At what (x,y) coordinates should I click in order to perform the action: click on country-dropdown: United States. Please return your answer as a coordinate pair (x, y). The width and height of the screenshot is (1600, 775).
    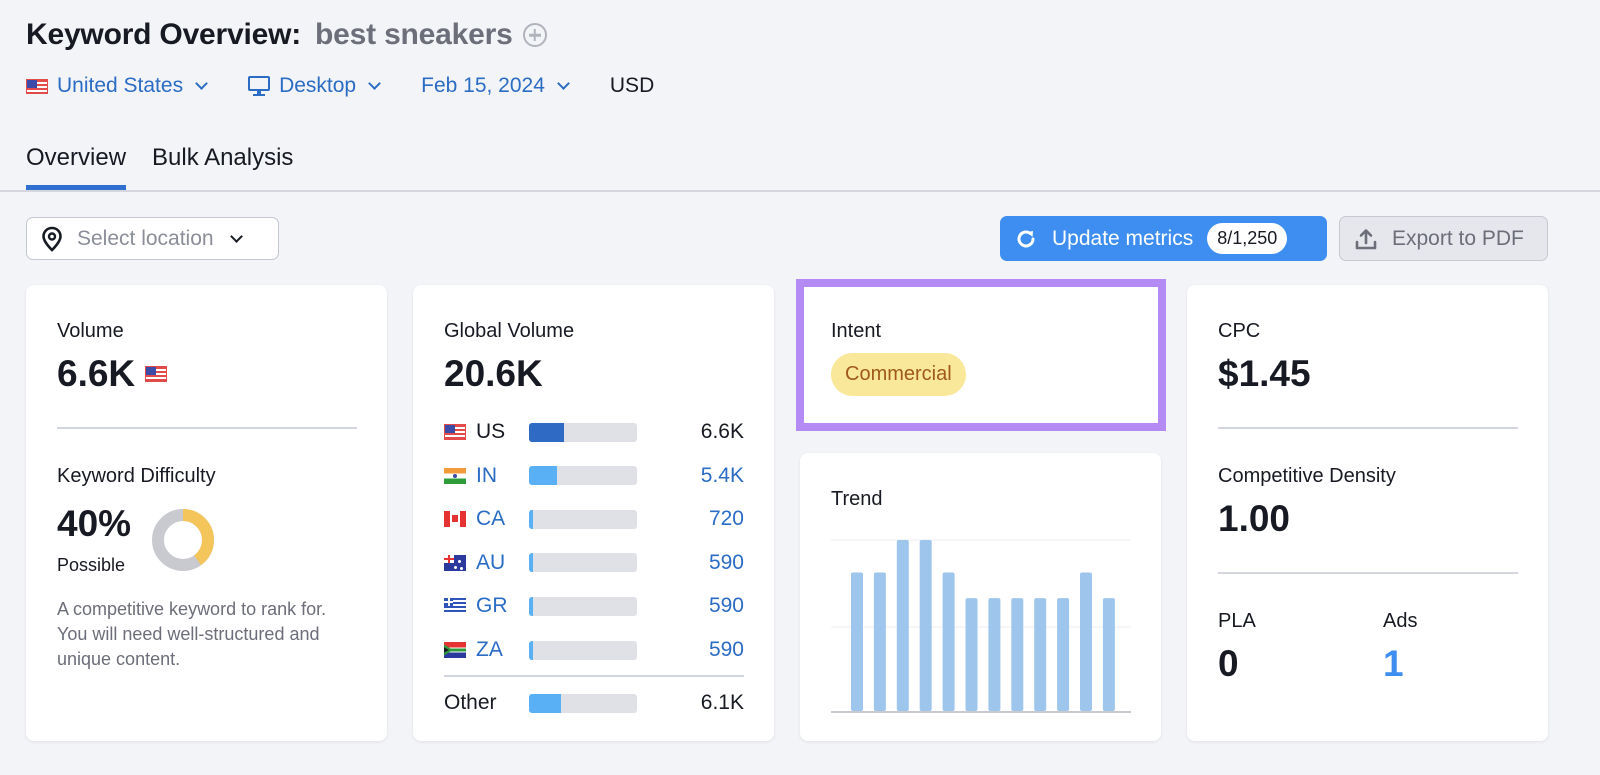
    Looking at the image, I should click on (117, 86).